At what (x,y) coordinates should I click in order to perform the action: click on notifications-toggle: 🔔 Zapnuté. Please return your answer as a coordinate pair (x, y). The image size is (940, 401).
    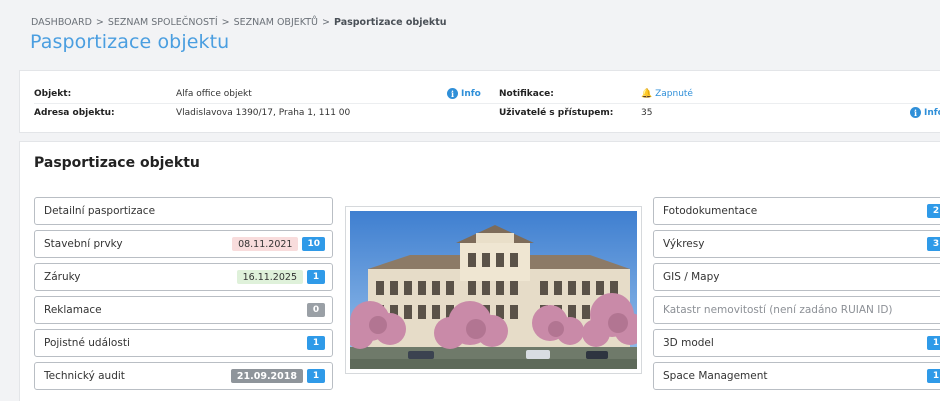
    Looking at the image, I should click on (667, 94).